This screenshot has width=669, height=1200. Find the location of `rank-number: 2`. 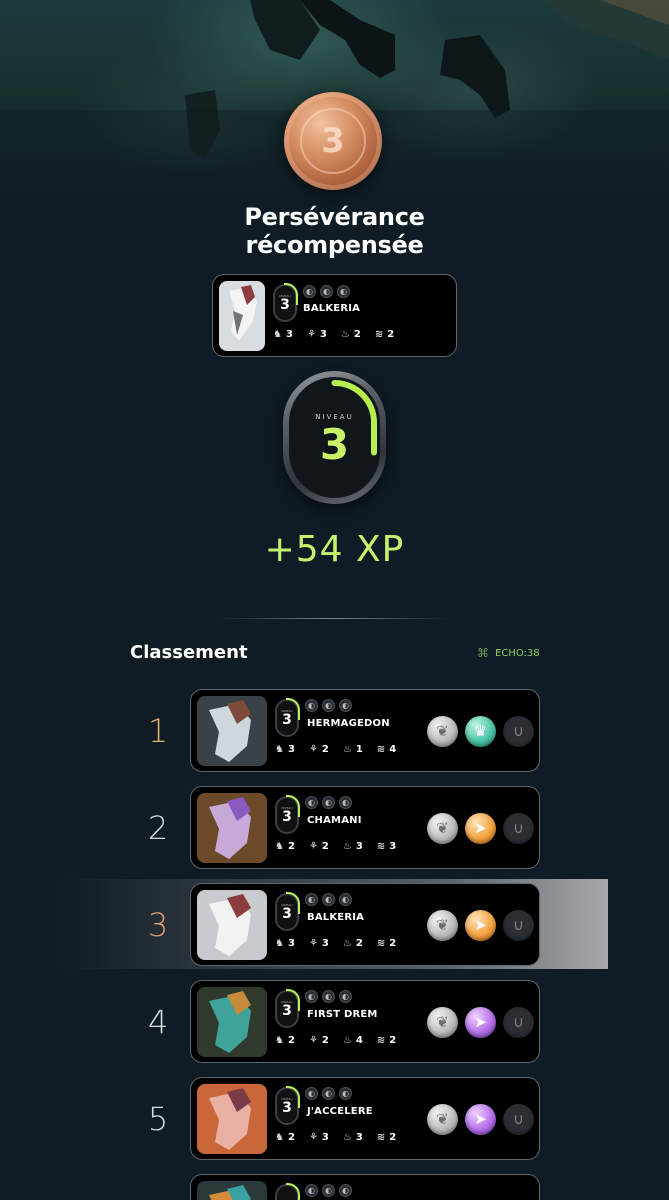

rank-number: 2 is located at coordinates (158, 828).